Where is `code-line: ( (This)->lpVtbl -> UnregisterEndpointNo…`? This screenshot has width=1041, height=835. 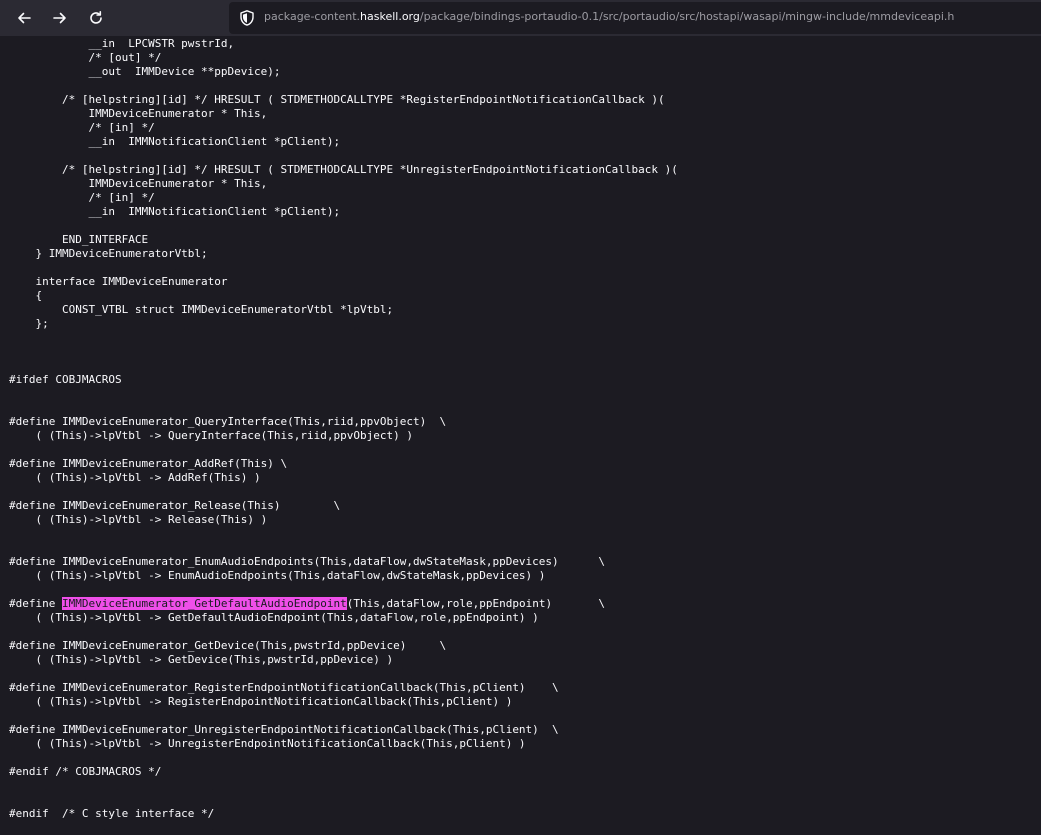
code-line: ( (This)->lpVtbl -> UnregisterEndpointNo… is located at coordinates (267, 743).